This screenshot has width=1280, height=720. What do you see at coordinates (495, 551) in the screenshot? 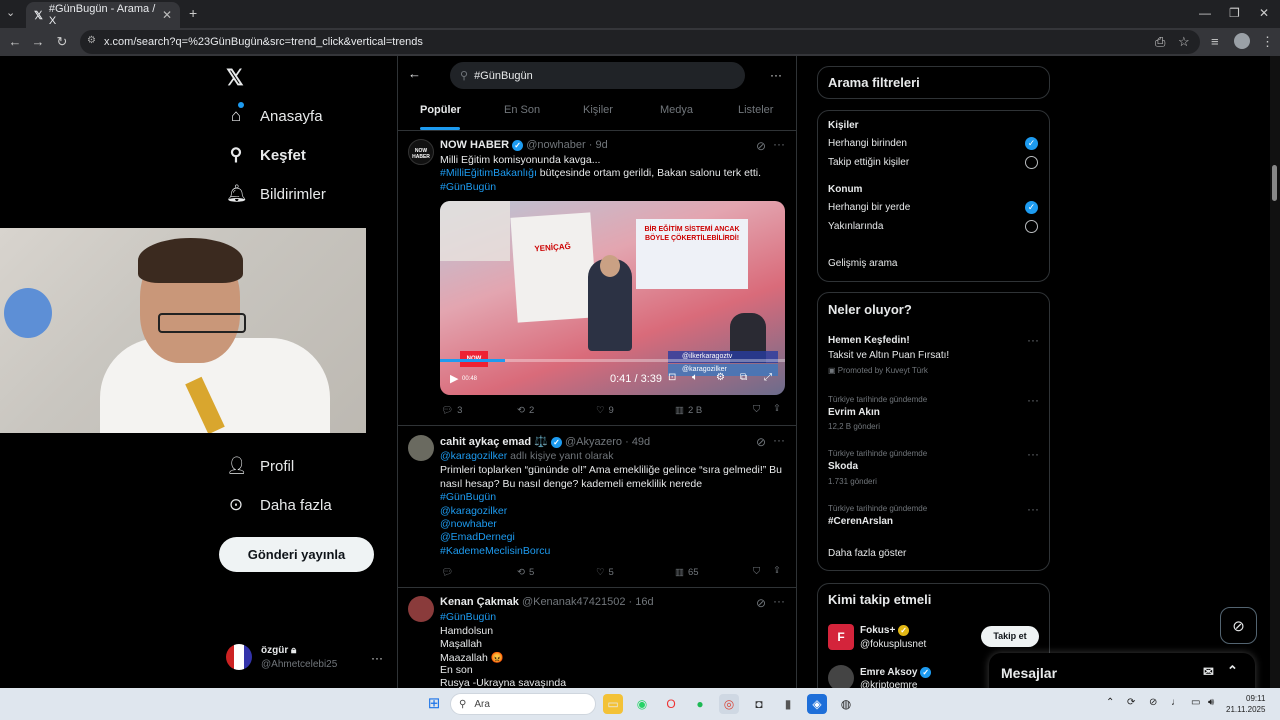
I see `hashtag-link: #KademeMeclisinBorcu` at bounding box center [495, 551].